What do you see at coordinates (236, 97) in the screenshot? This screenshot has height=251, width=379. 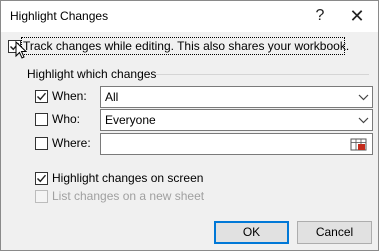 I see `when-dropdown: All` at bounding box center [236, 97].